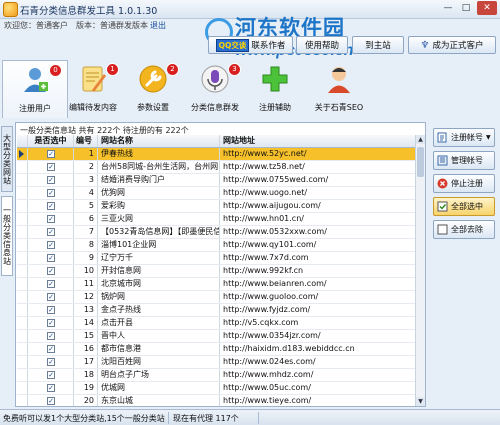 This screenshot has height=425, width=500. I want to click on row-site-url: http://www.992kf.cn, so click(263, 270).